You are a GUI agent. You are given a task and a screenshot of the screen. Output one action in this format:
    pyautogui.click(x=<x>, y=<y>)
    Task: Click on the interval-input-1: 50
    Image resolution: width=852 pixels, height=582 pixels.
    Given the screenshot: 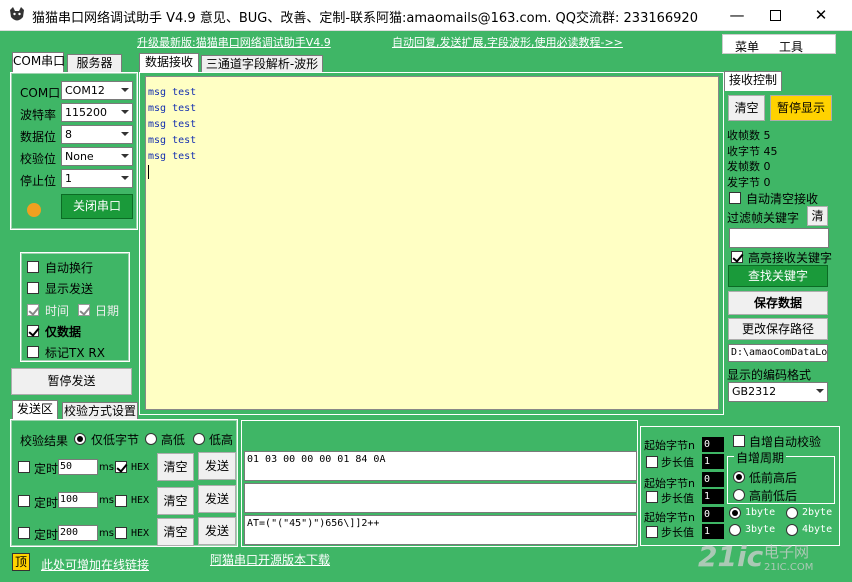 What is the action you would take?
    pyautogui.click(x=78, y=467)
    